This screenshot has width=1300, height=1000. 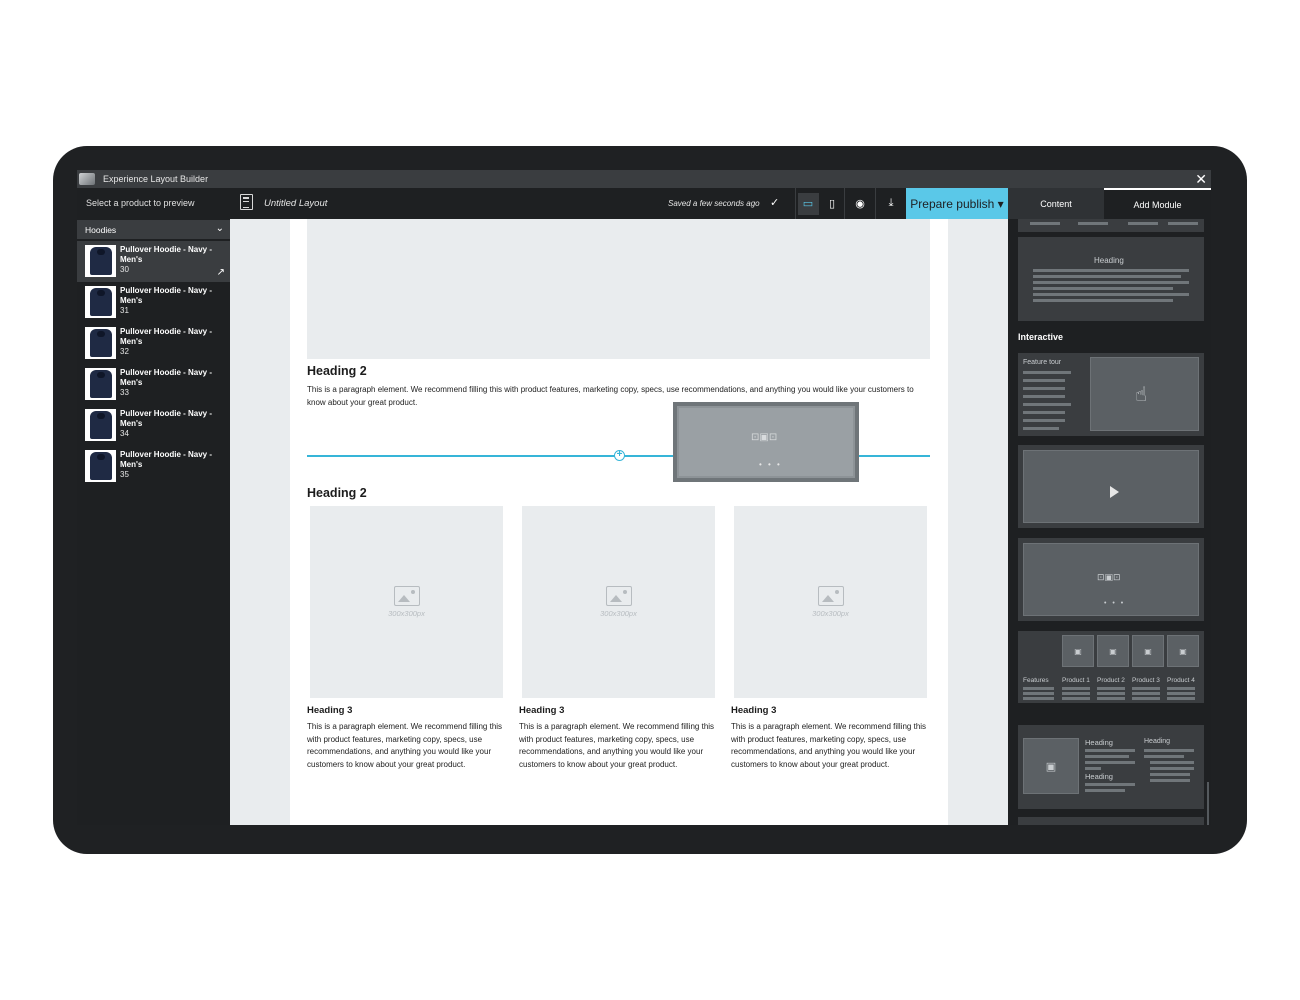 I want to click on product-number: 34, so click(x=124, y=433).